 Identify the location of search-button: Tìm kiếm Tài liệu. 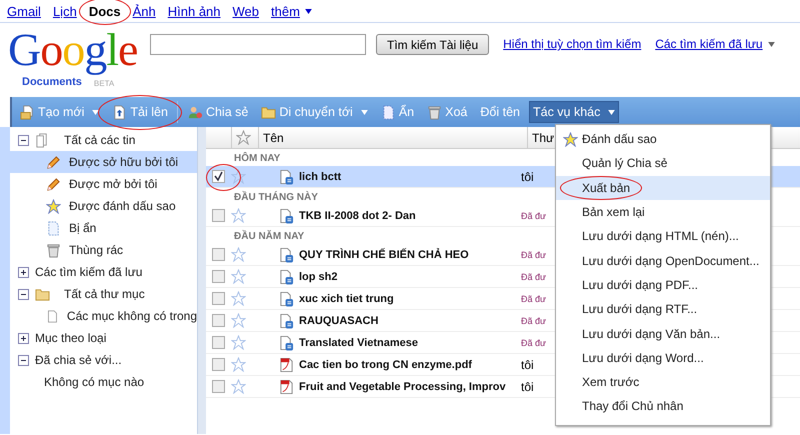
(433, 44).